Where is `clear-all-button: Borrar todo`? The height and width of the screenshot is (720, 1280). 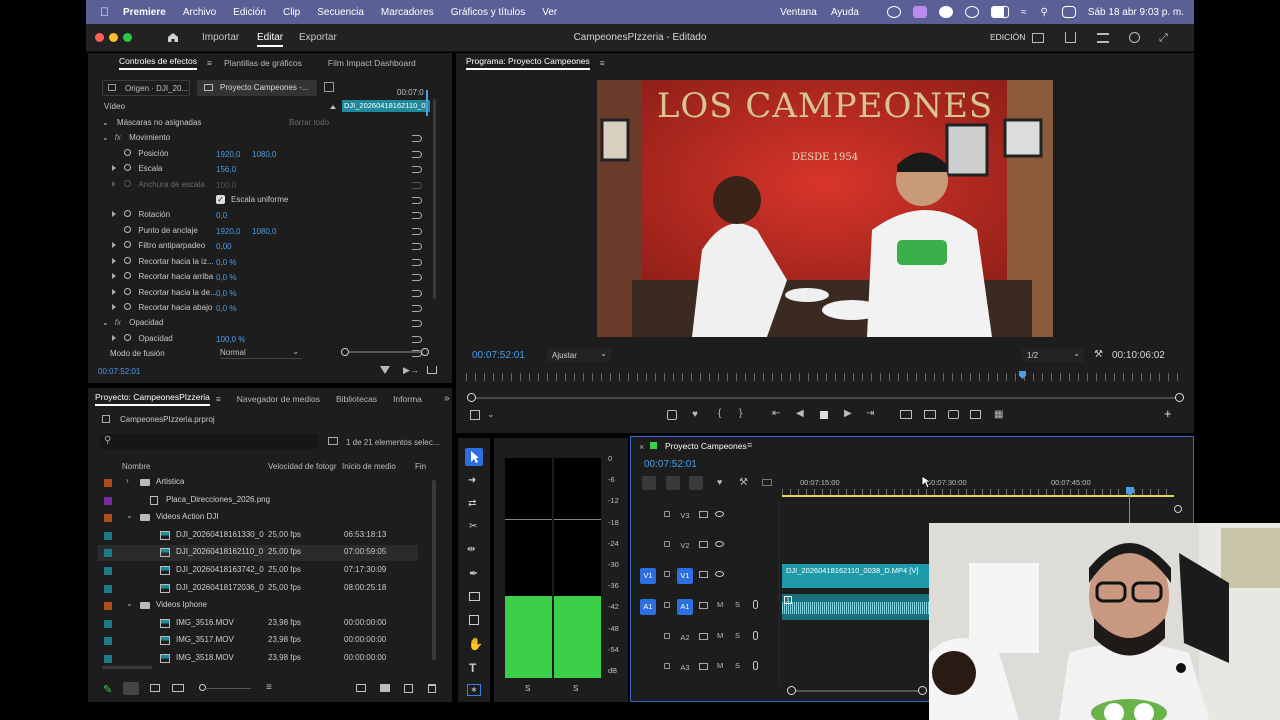 clear-all-button: Borrar todo is located at coordinates (309, 122).